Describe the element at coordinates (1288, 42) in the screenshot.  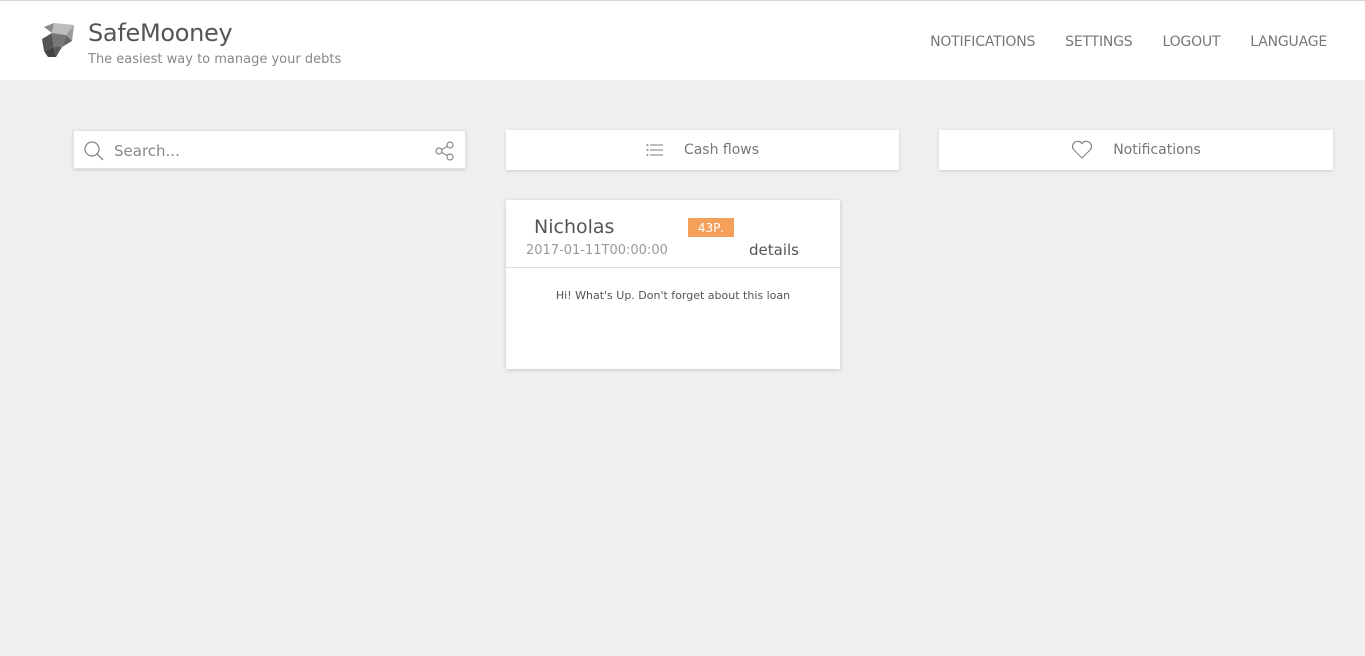
I see `nav-language: LANGUAGE` at that location.